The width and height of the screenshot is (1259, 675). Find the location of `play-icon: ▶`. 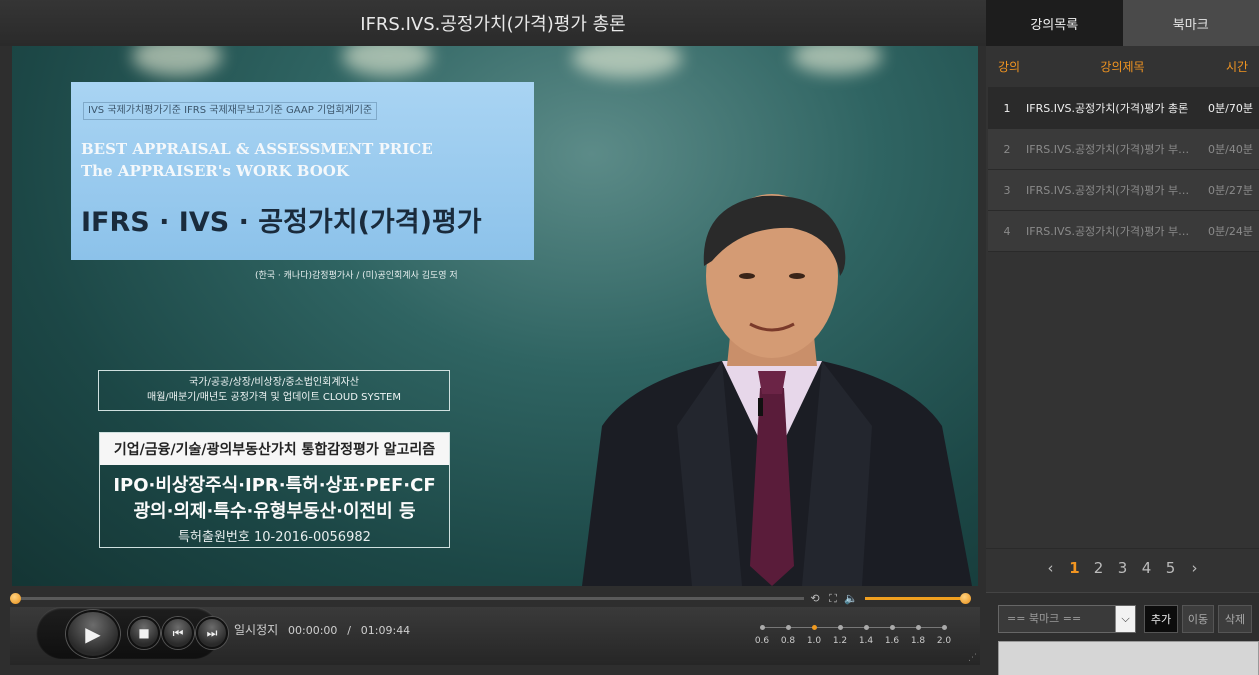

play-icon: ▶ is located at coordinates (93, 634).